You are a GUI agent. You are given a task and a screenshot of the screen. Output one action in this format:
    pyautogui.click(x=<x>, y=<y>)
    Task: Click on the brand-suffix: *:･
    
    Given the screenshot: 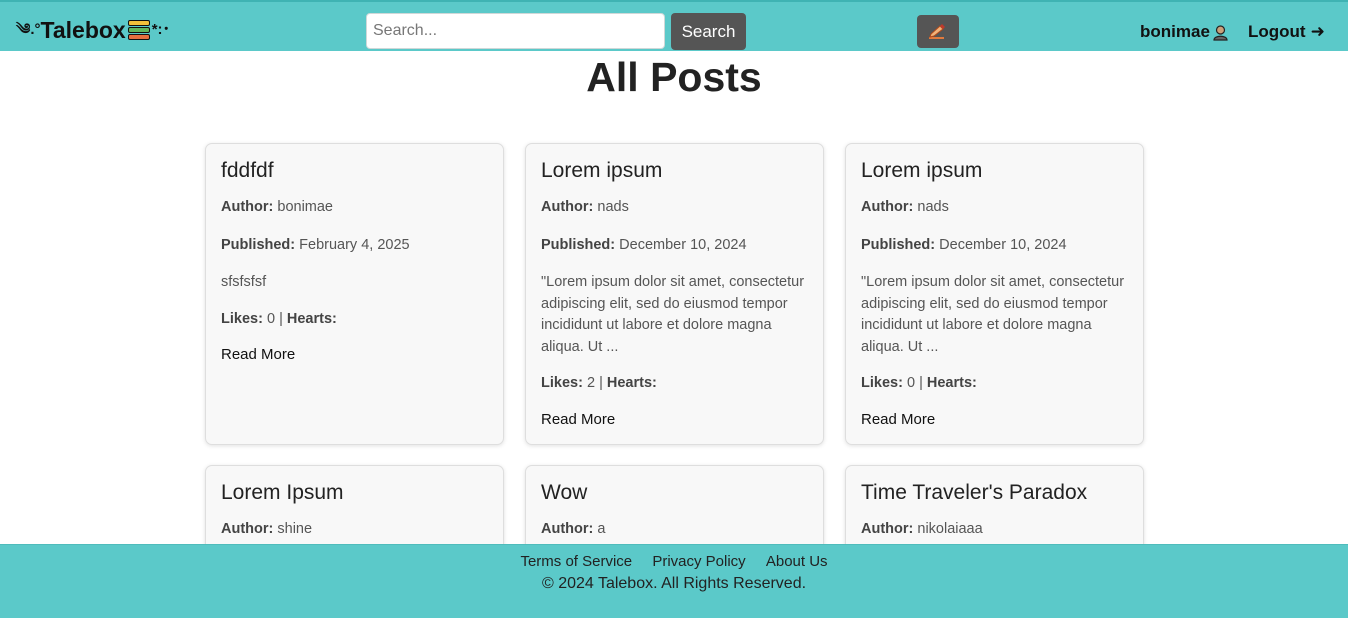 What is the action you would take?
    pyautogui.click(x=161, y=29)
    